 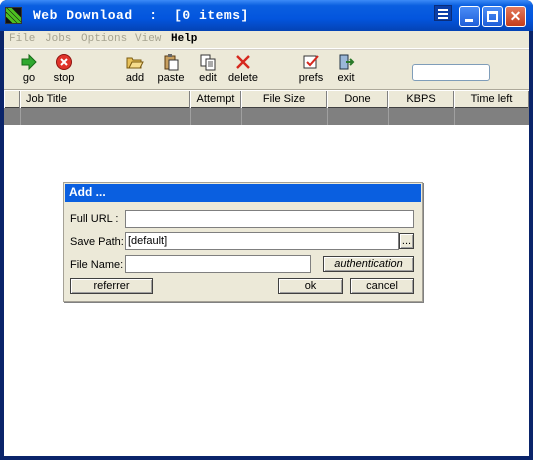 What do you see at coordinates (266, 116) in the screenshot?
I see `table-row` at bounding box center [266, 116].